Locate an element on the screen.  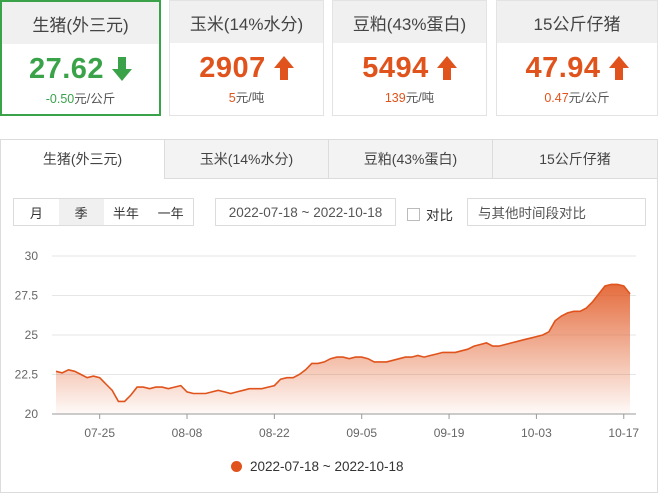
period-quarter: 季 is located at coordinates (81, 212).